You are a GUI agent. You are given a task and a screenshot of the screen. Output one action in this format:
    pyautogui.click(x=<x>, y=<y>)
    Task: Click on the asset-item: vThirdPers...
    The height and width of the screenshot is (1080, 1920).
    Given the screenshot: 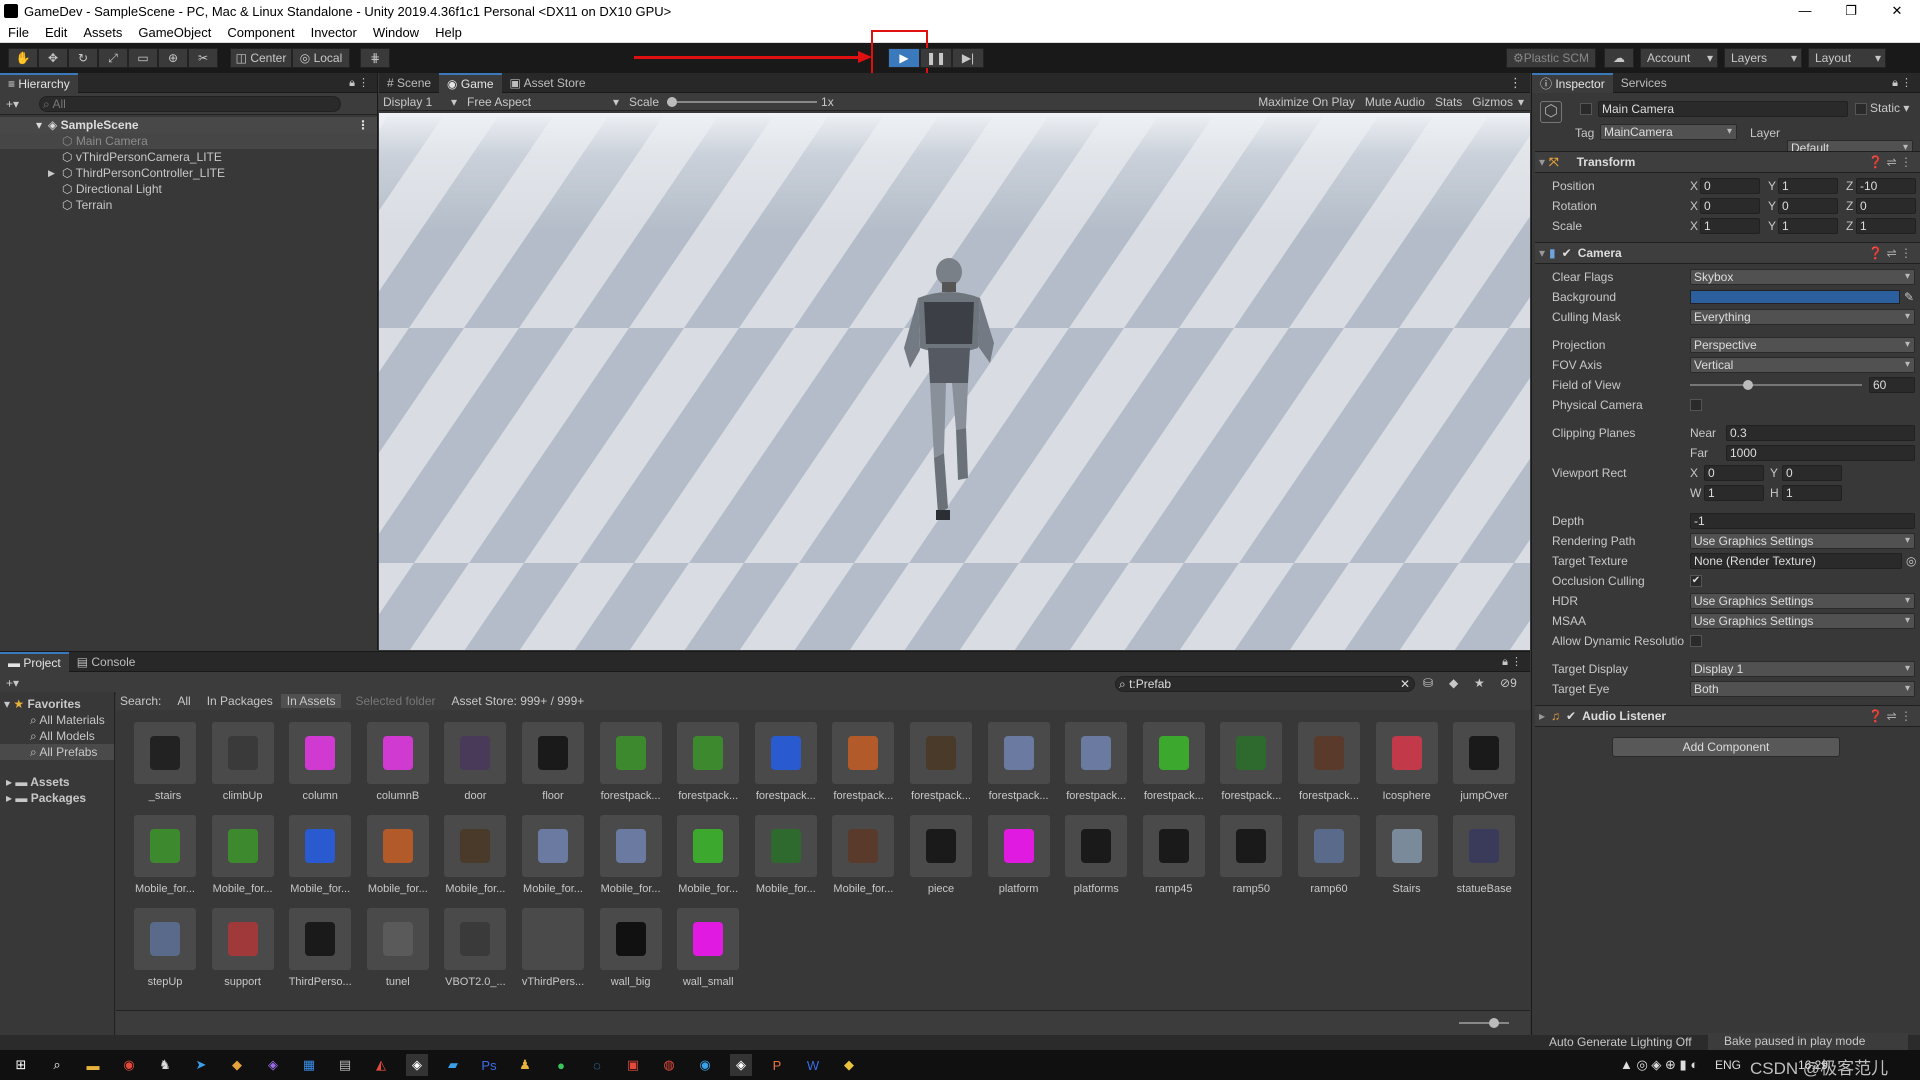 What is the action you would take?
    pyautogui.click(x=553, y=948)
    